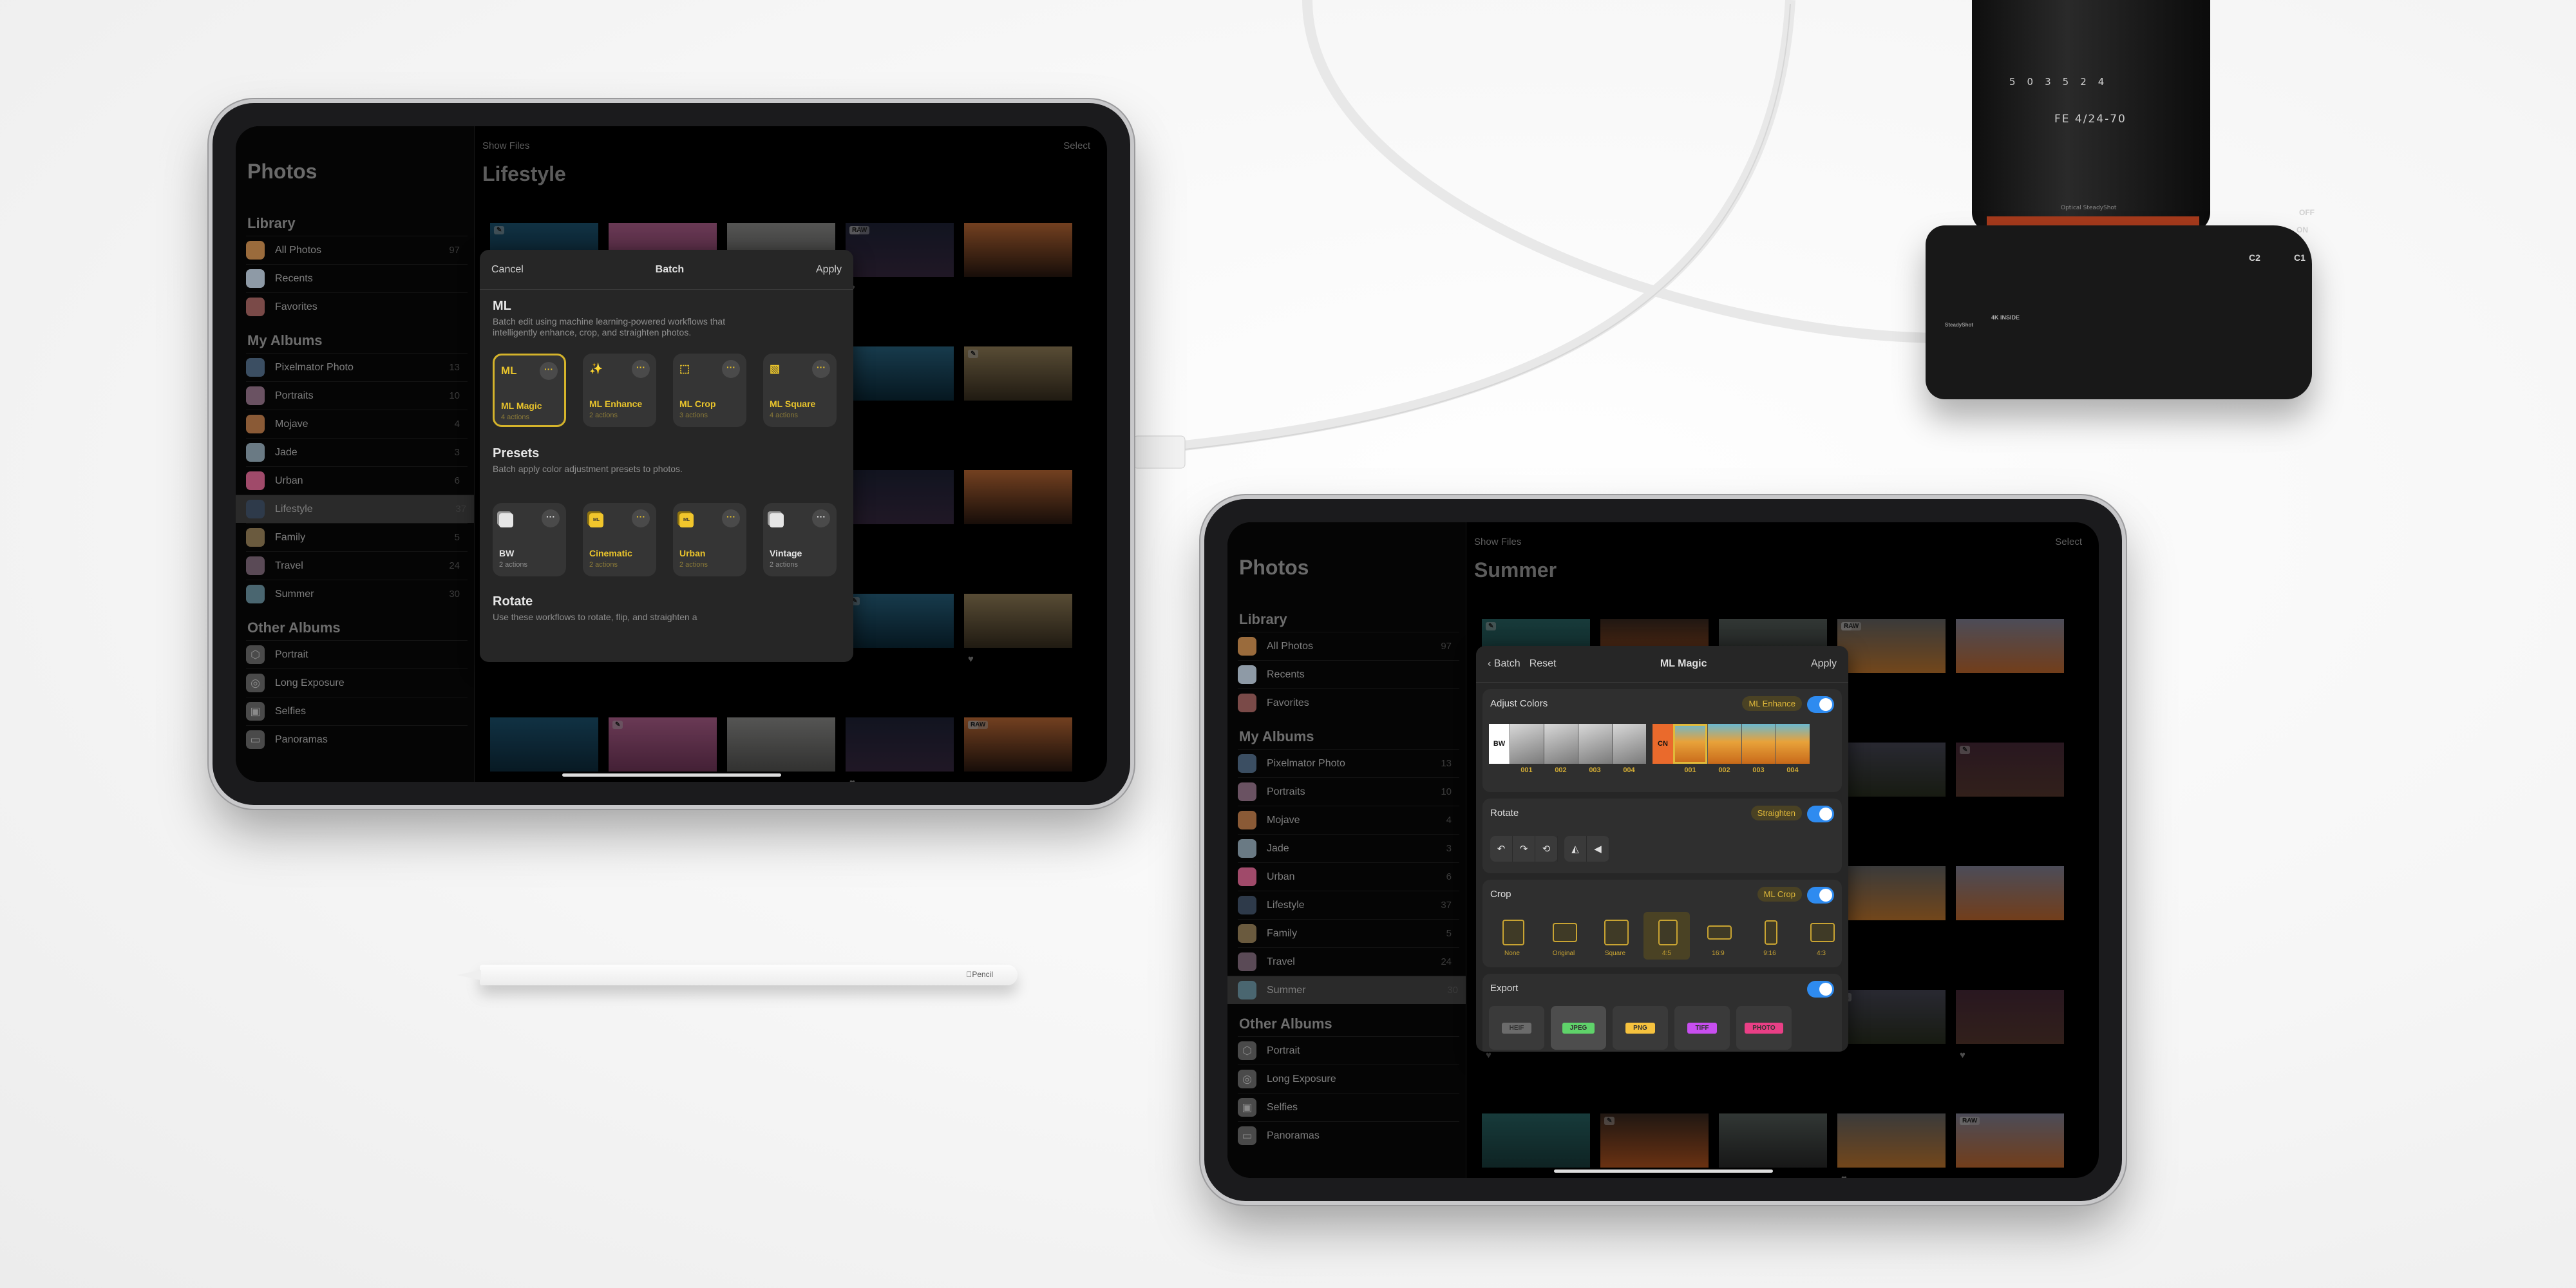 This screenshot has width=2576, height=1288. Describe the element at coordinates (710, 539) in the screenshot. I see `workflow-card-urban: ML ··· Urban 2 actions` at that location.